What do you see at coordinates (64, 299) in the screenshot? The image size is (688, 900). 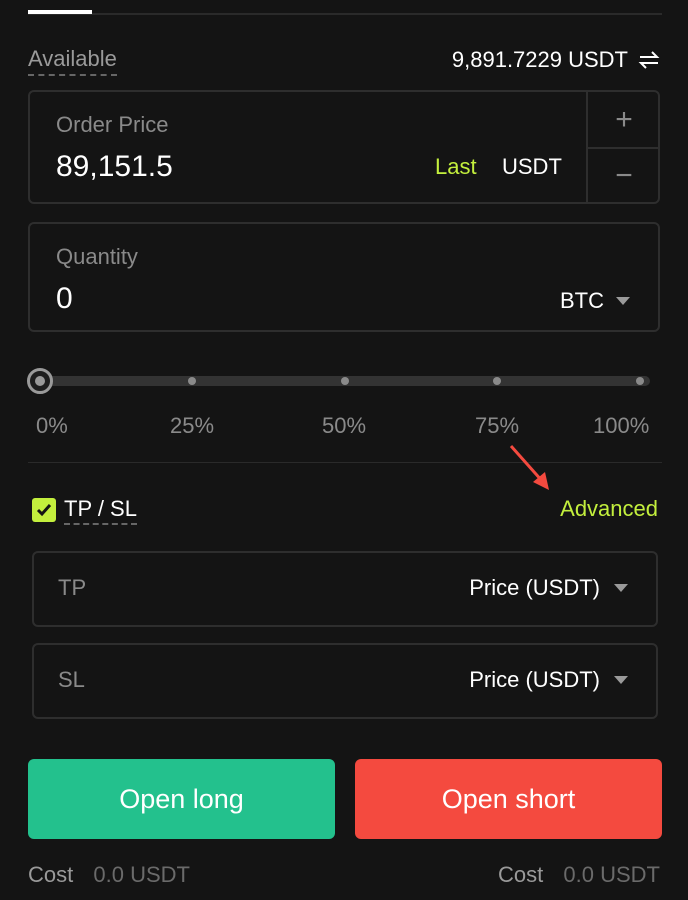 I see `quantity-input: 0` at bounding box center [64, 299].